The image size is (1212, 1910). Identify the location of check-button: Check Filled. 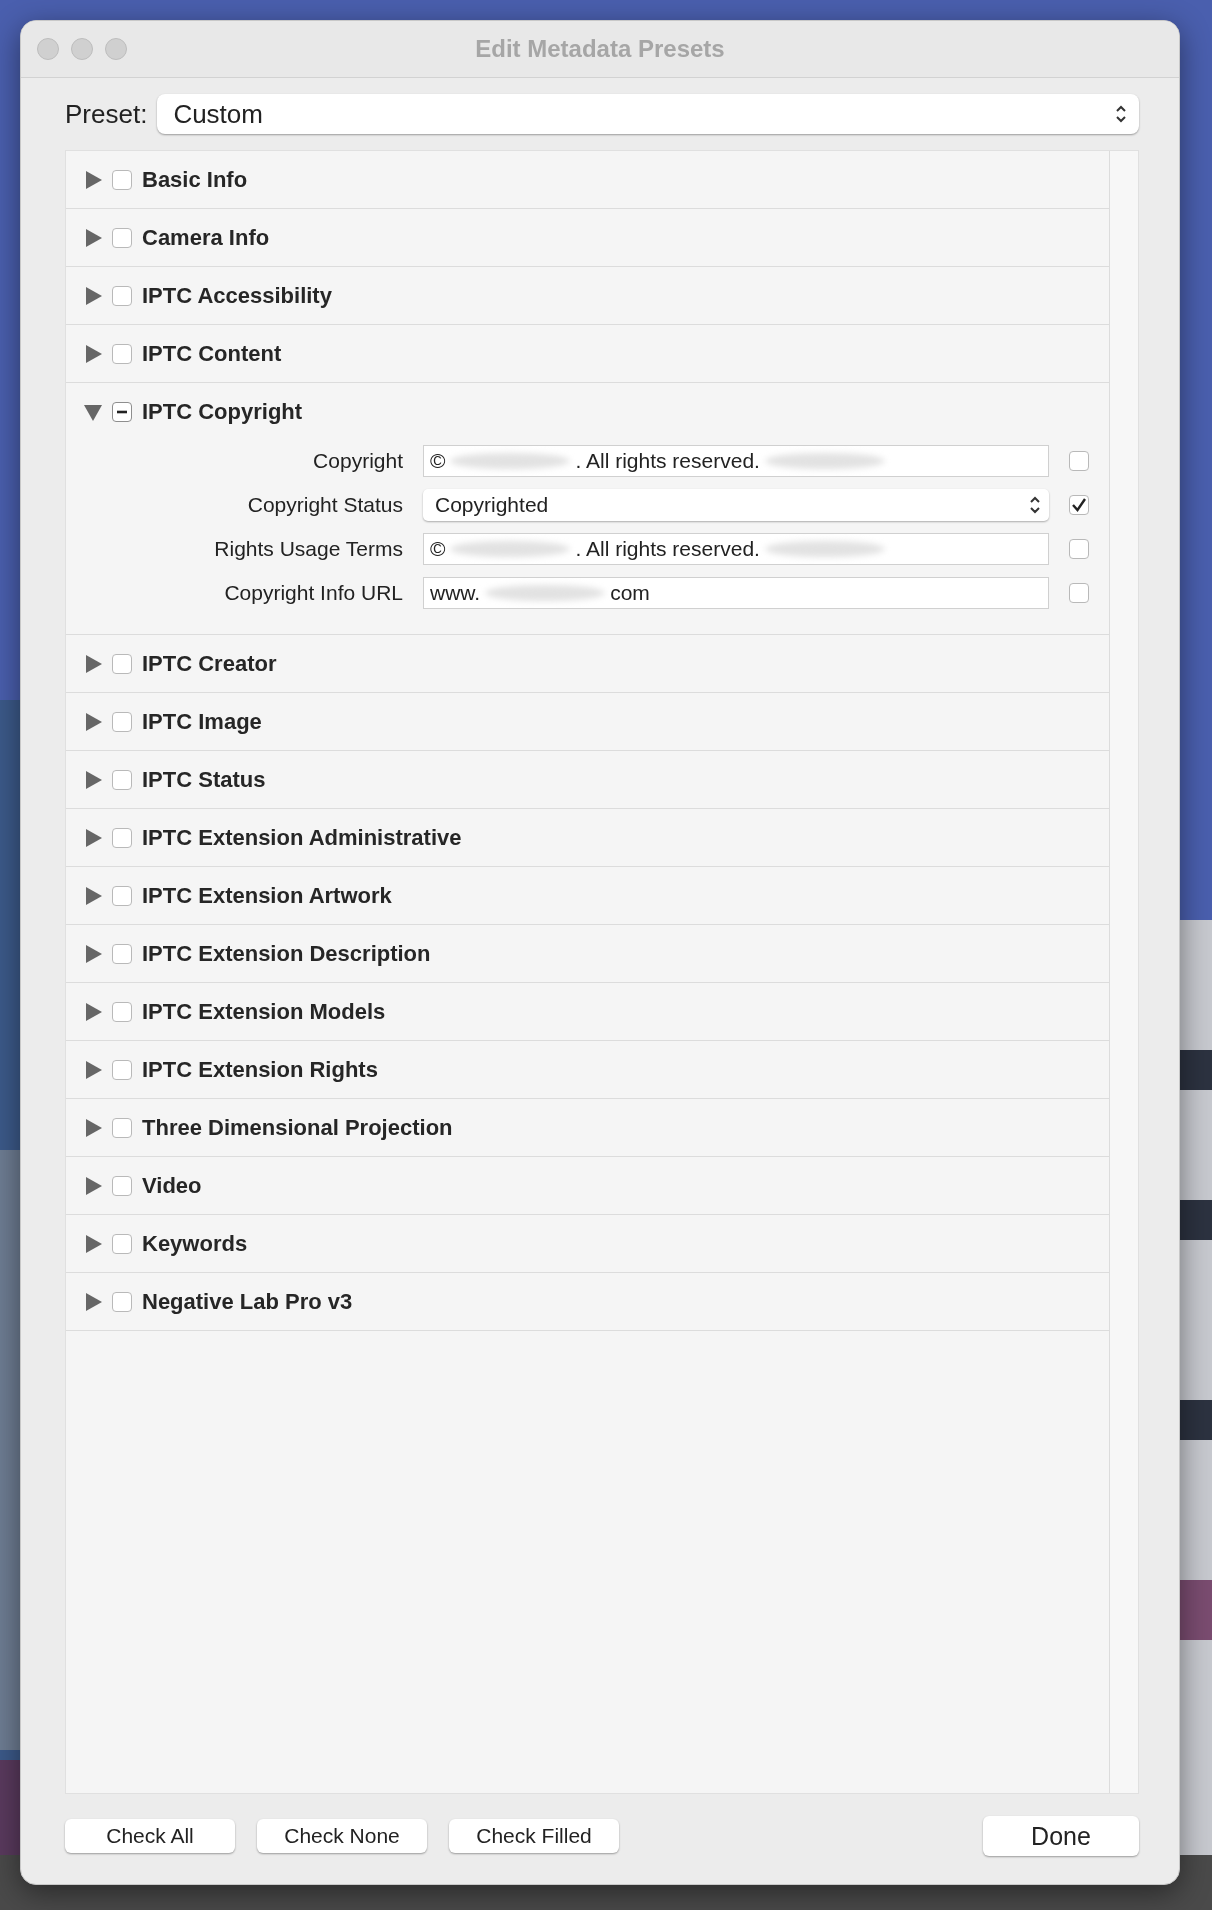
(534, 1836).